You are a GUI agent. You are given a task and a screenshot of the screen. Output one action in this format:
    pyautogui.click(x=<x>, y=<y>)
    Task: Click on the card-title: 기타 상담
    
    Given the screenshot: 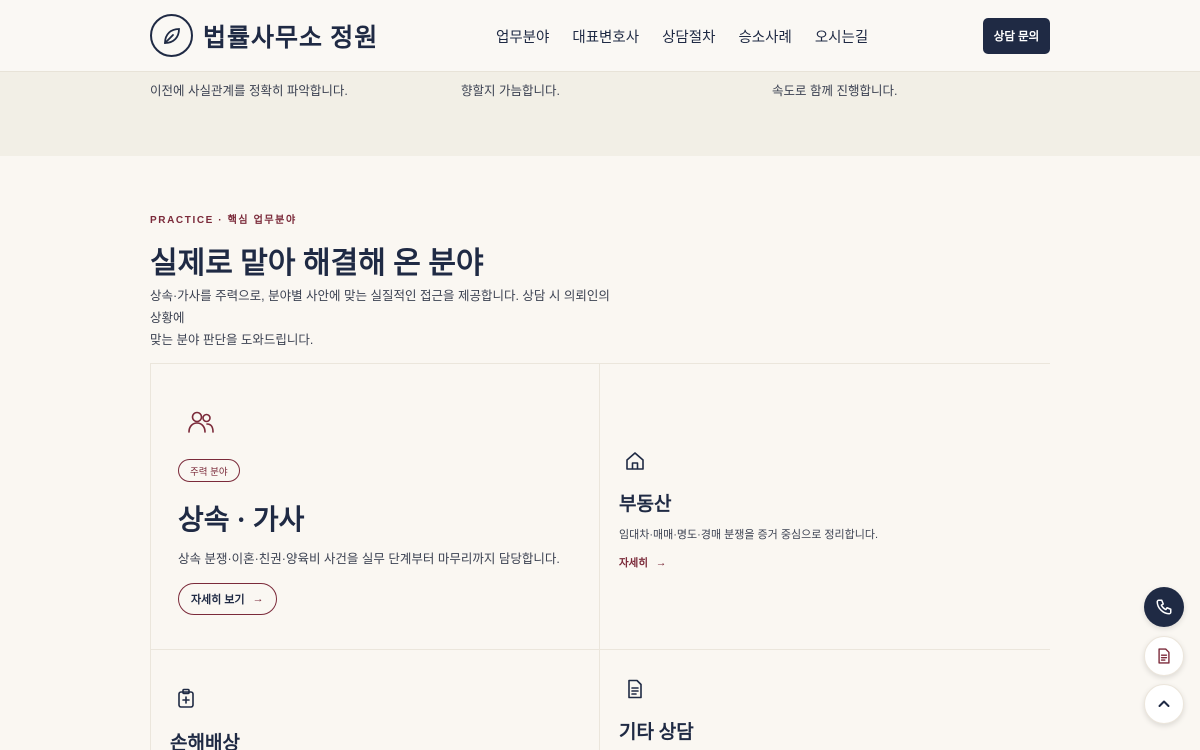 What is the action you would take?
    pyautogui.click(x=656, y=732)
    